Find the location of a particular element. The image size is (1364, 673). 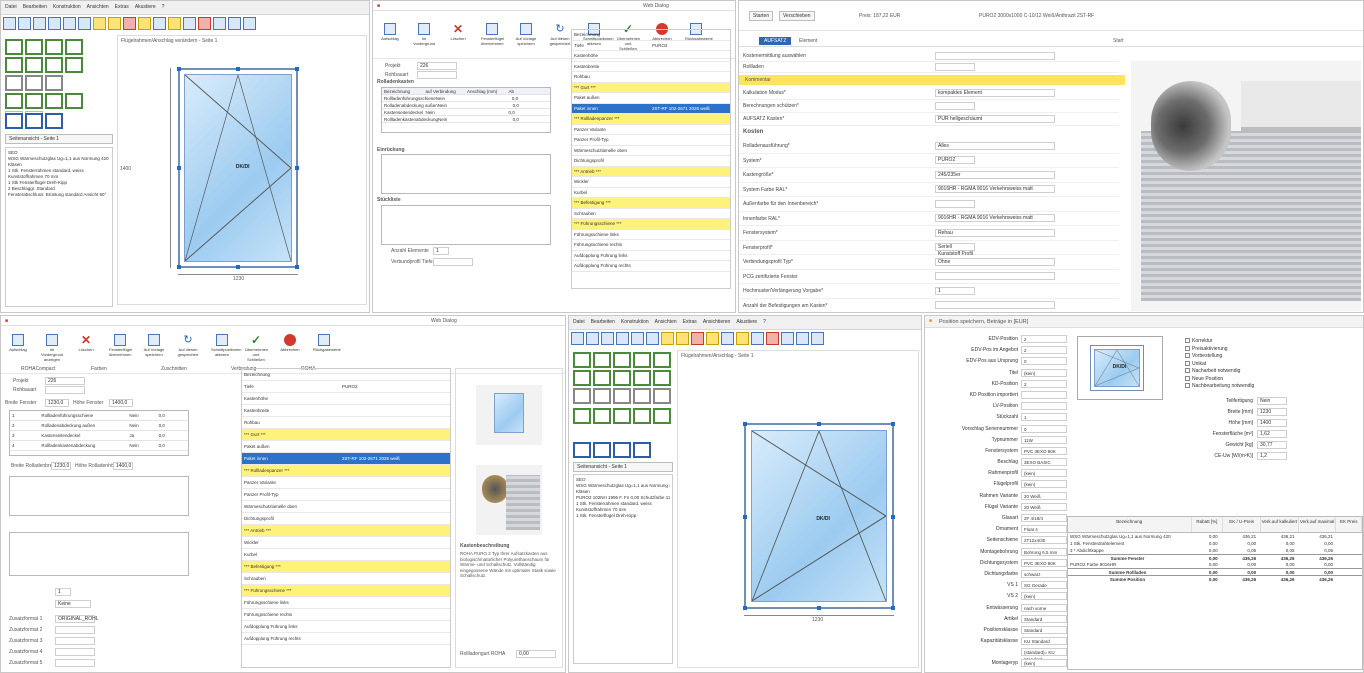

ribbon-button: ✕ Löschen is located at coordinates (86, 343).